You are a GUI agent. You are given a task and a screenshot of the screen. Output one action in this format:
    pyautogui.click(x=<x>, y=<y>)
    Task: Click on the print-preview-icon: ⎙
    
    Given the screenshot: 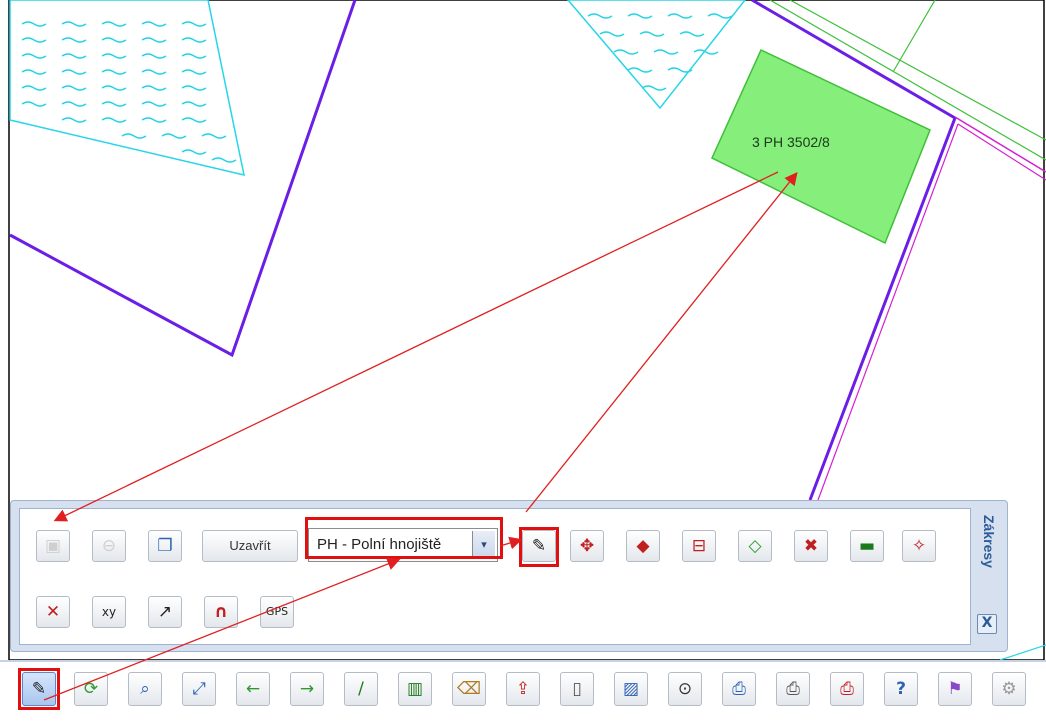 What is the action you would take?
    pyautogui.click(x=793, y=689)
    